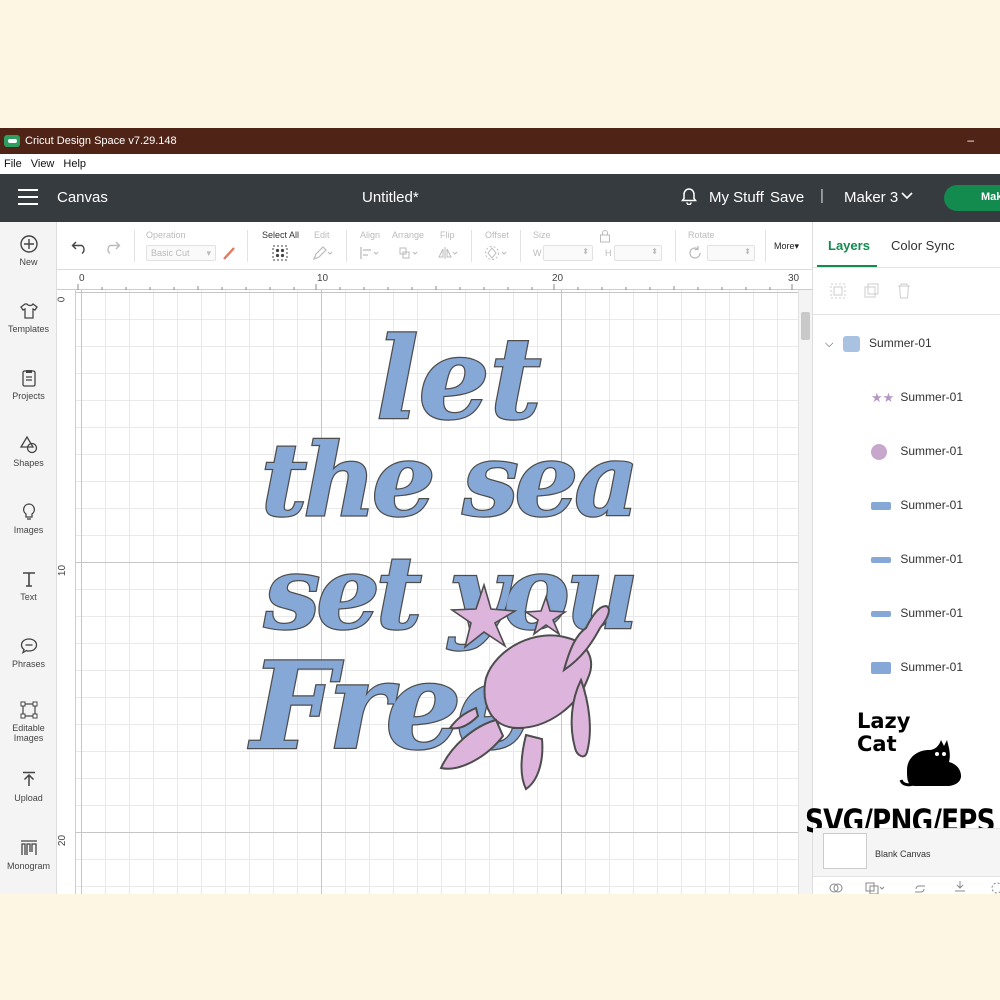  Describe the element at coordinates (28, 786) in the screenshot. I see `sidebar-item-upload: Upload` at that location.